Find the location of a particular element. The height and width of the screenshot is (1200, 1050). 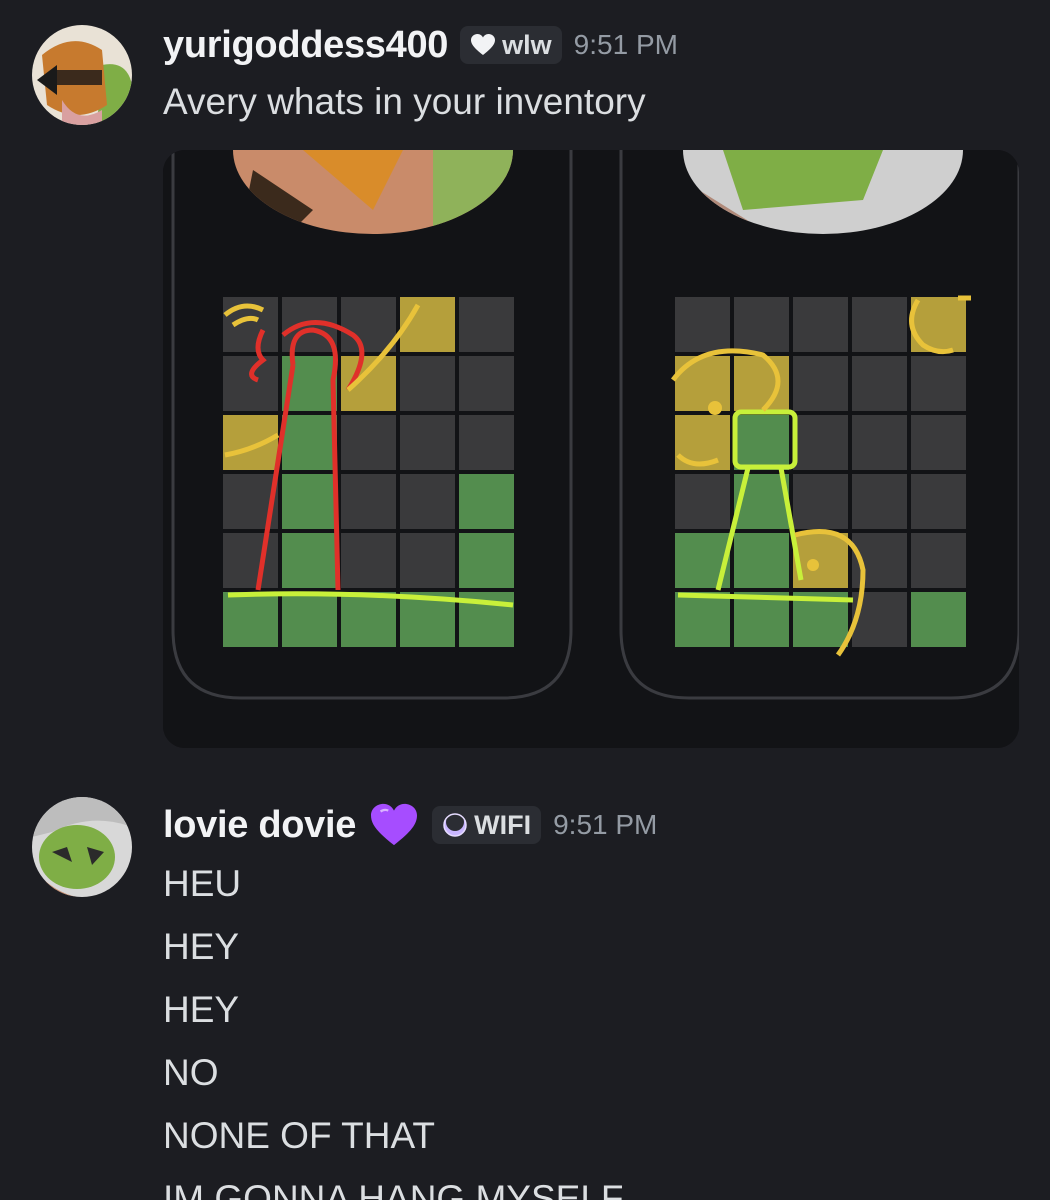

username: lovie dovie is located at coordinates (259, 825).